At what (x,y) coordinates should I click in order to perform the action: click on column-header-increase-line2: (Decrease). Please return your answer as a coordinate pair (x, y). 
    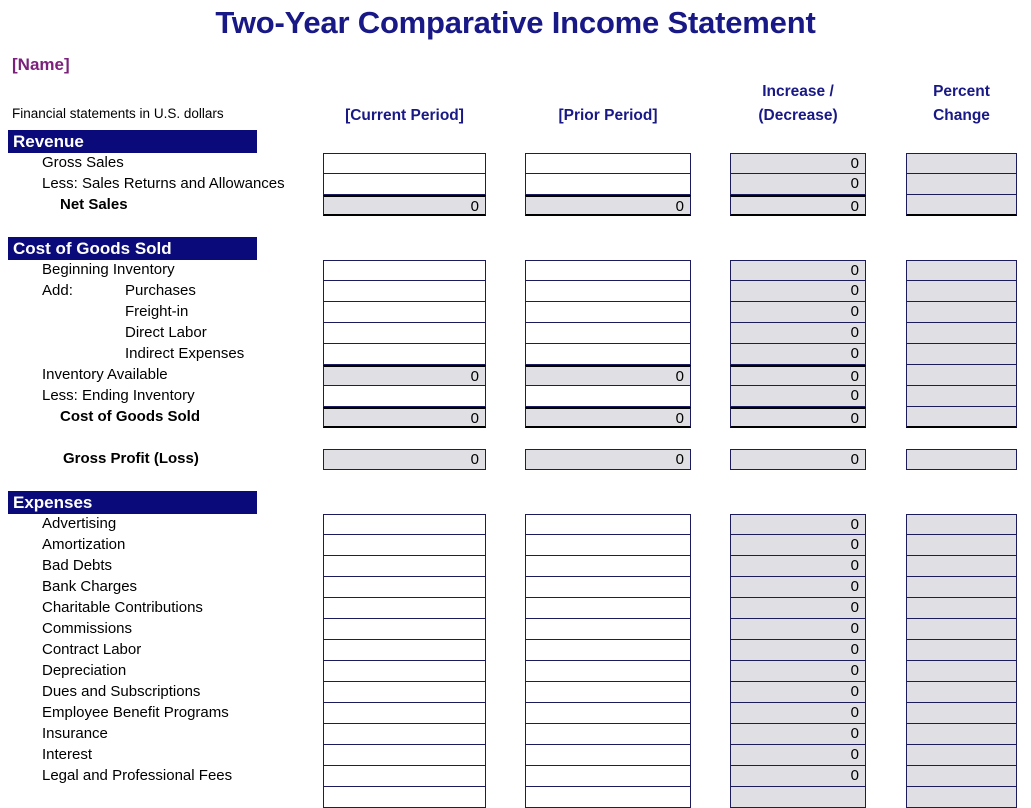
    Looking at the image, I should click on (798, 115).